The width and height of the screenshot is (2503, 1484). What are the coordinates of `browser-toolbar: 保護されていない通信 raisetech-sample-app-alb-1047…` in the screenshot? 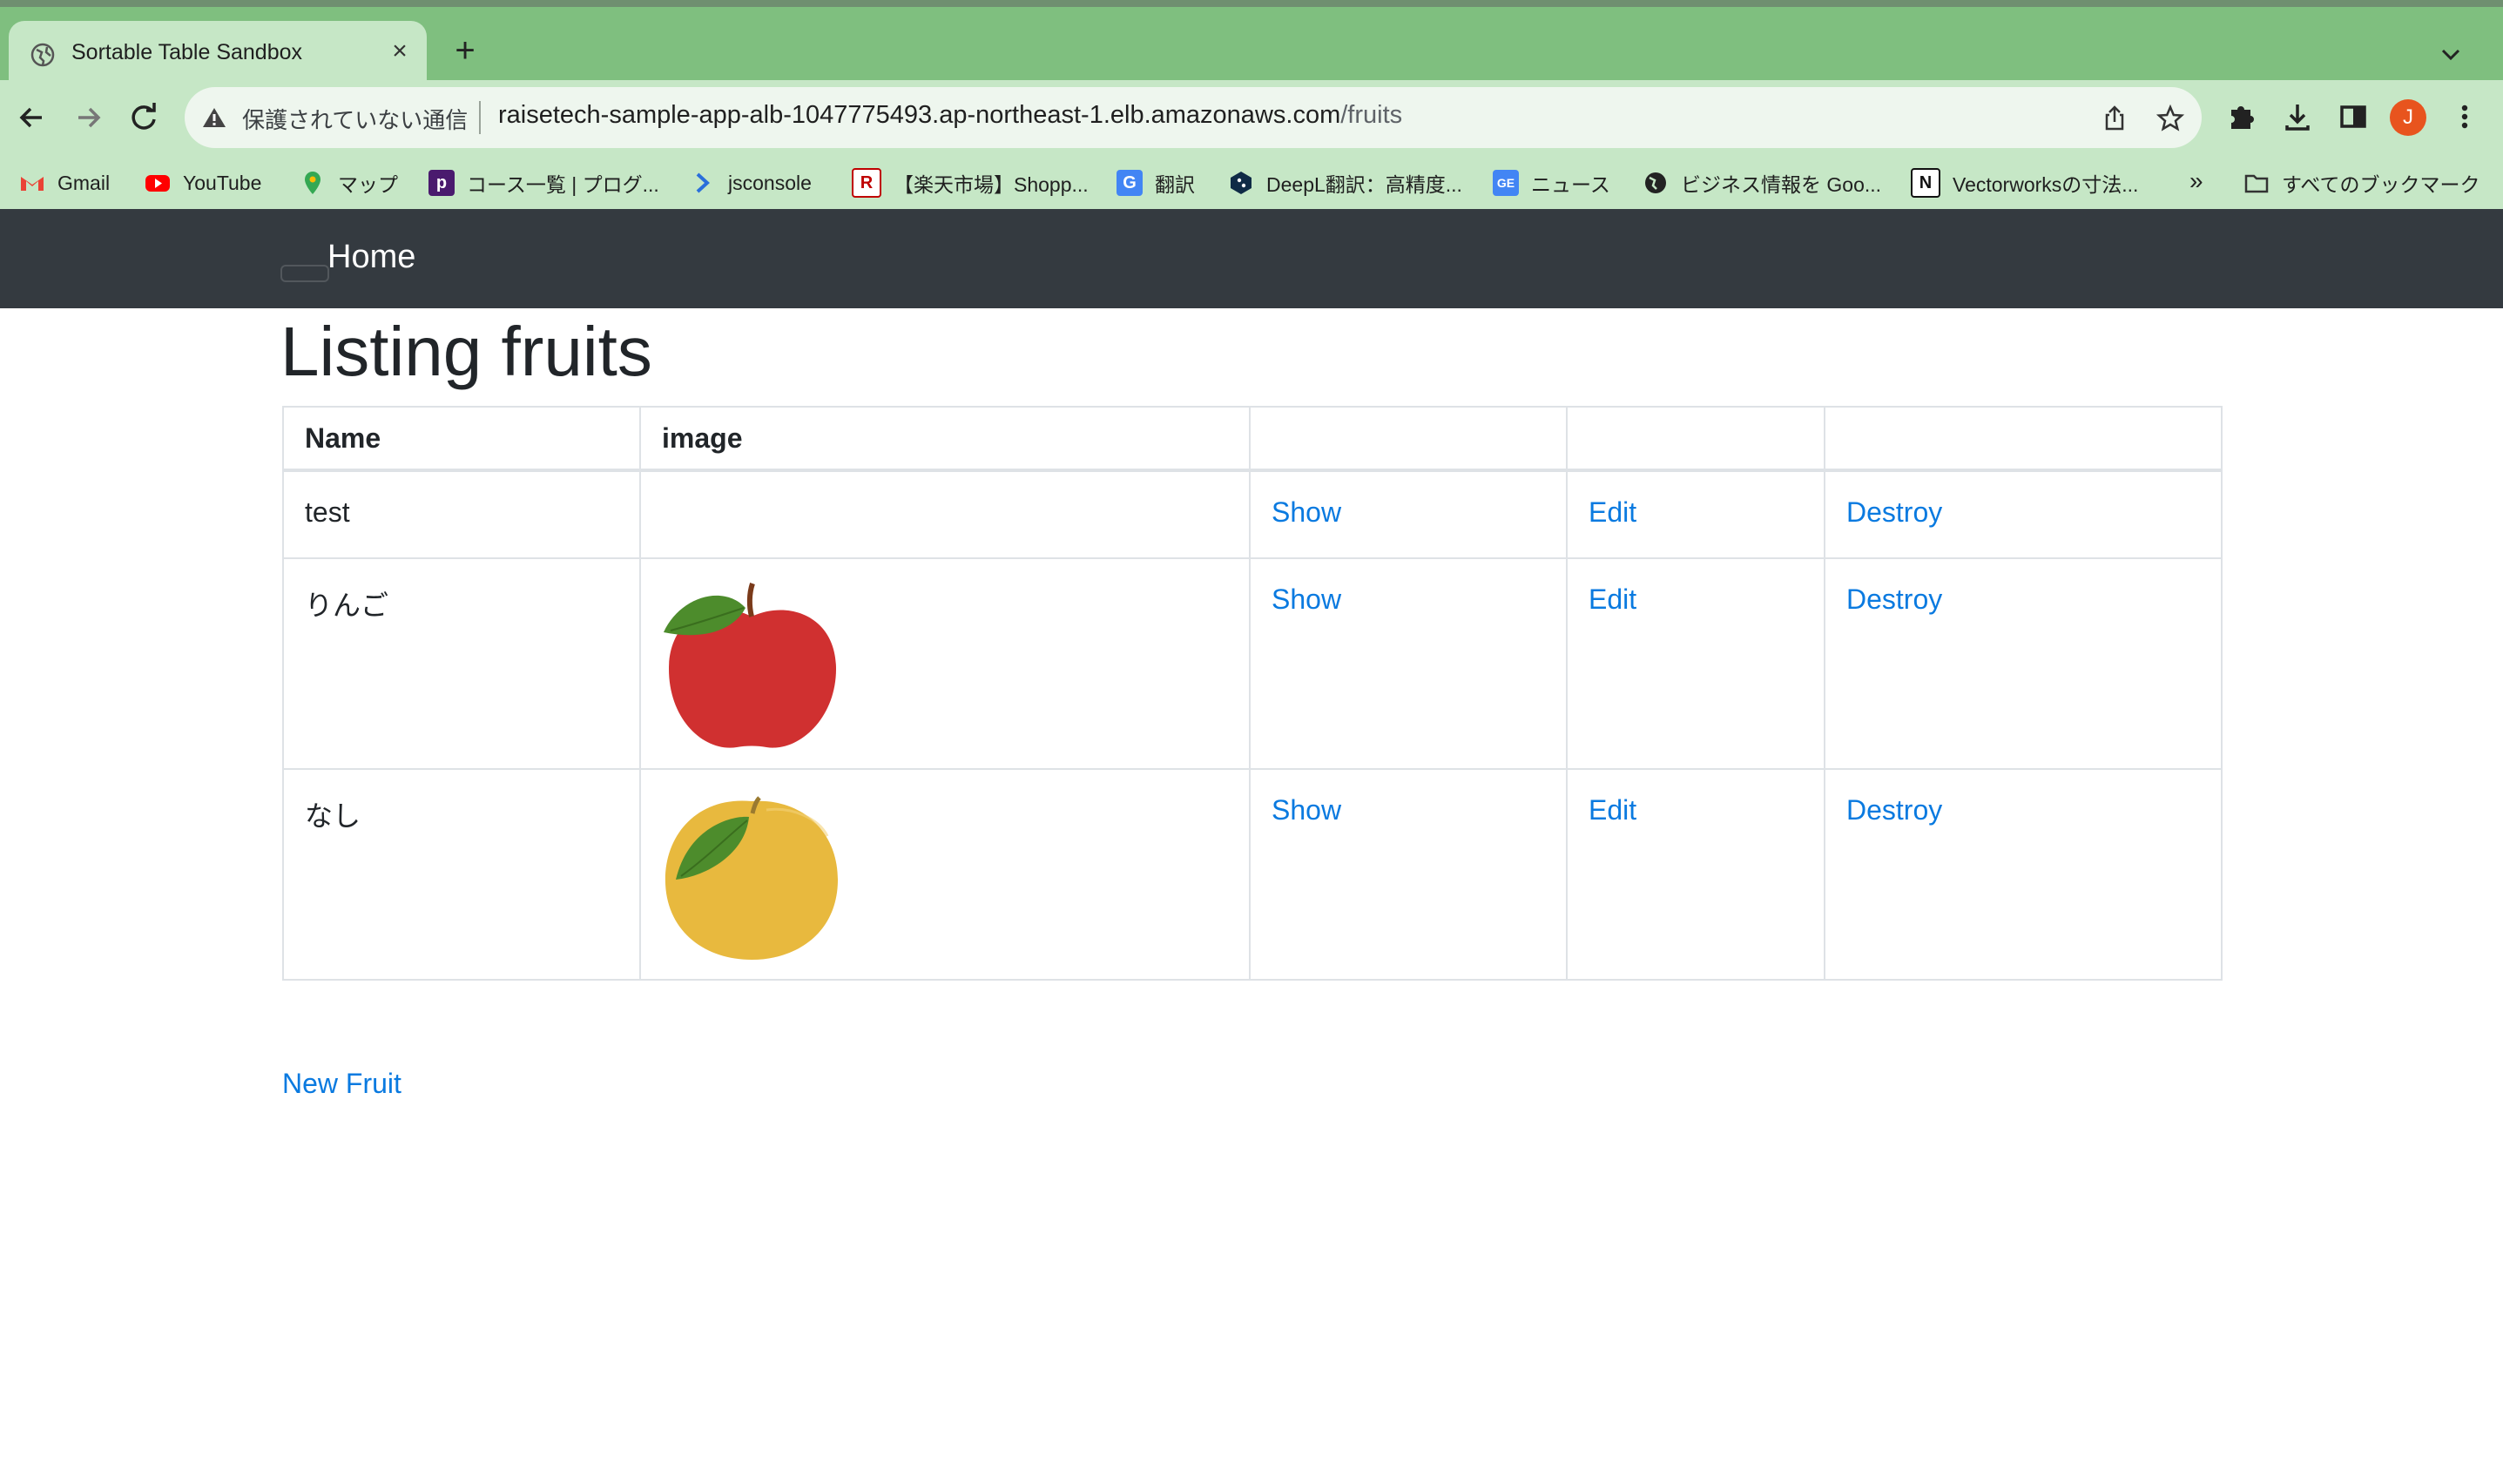 It's located at (1251, 118).